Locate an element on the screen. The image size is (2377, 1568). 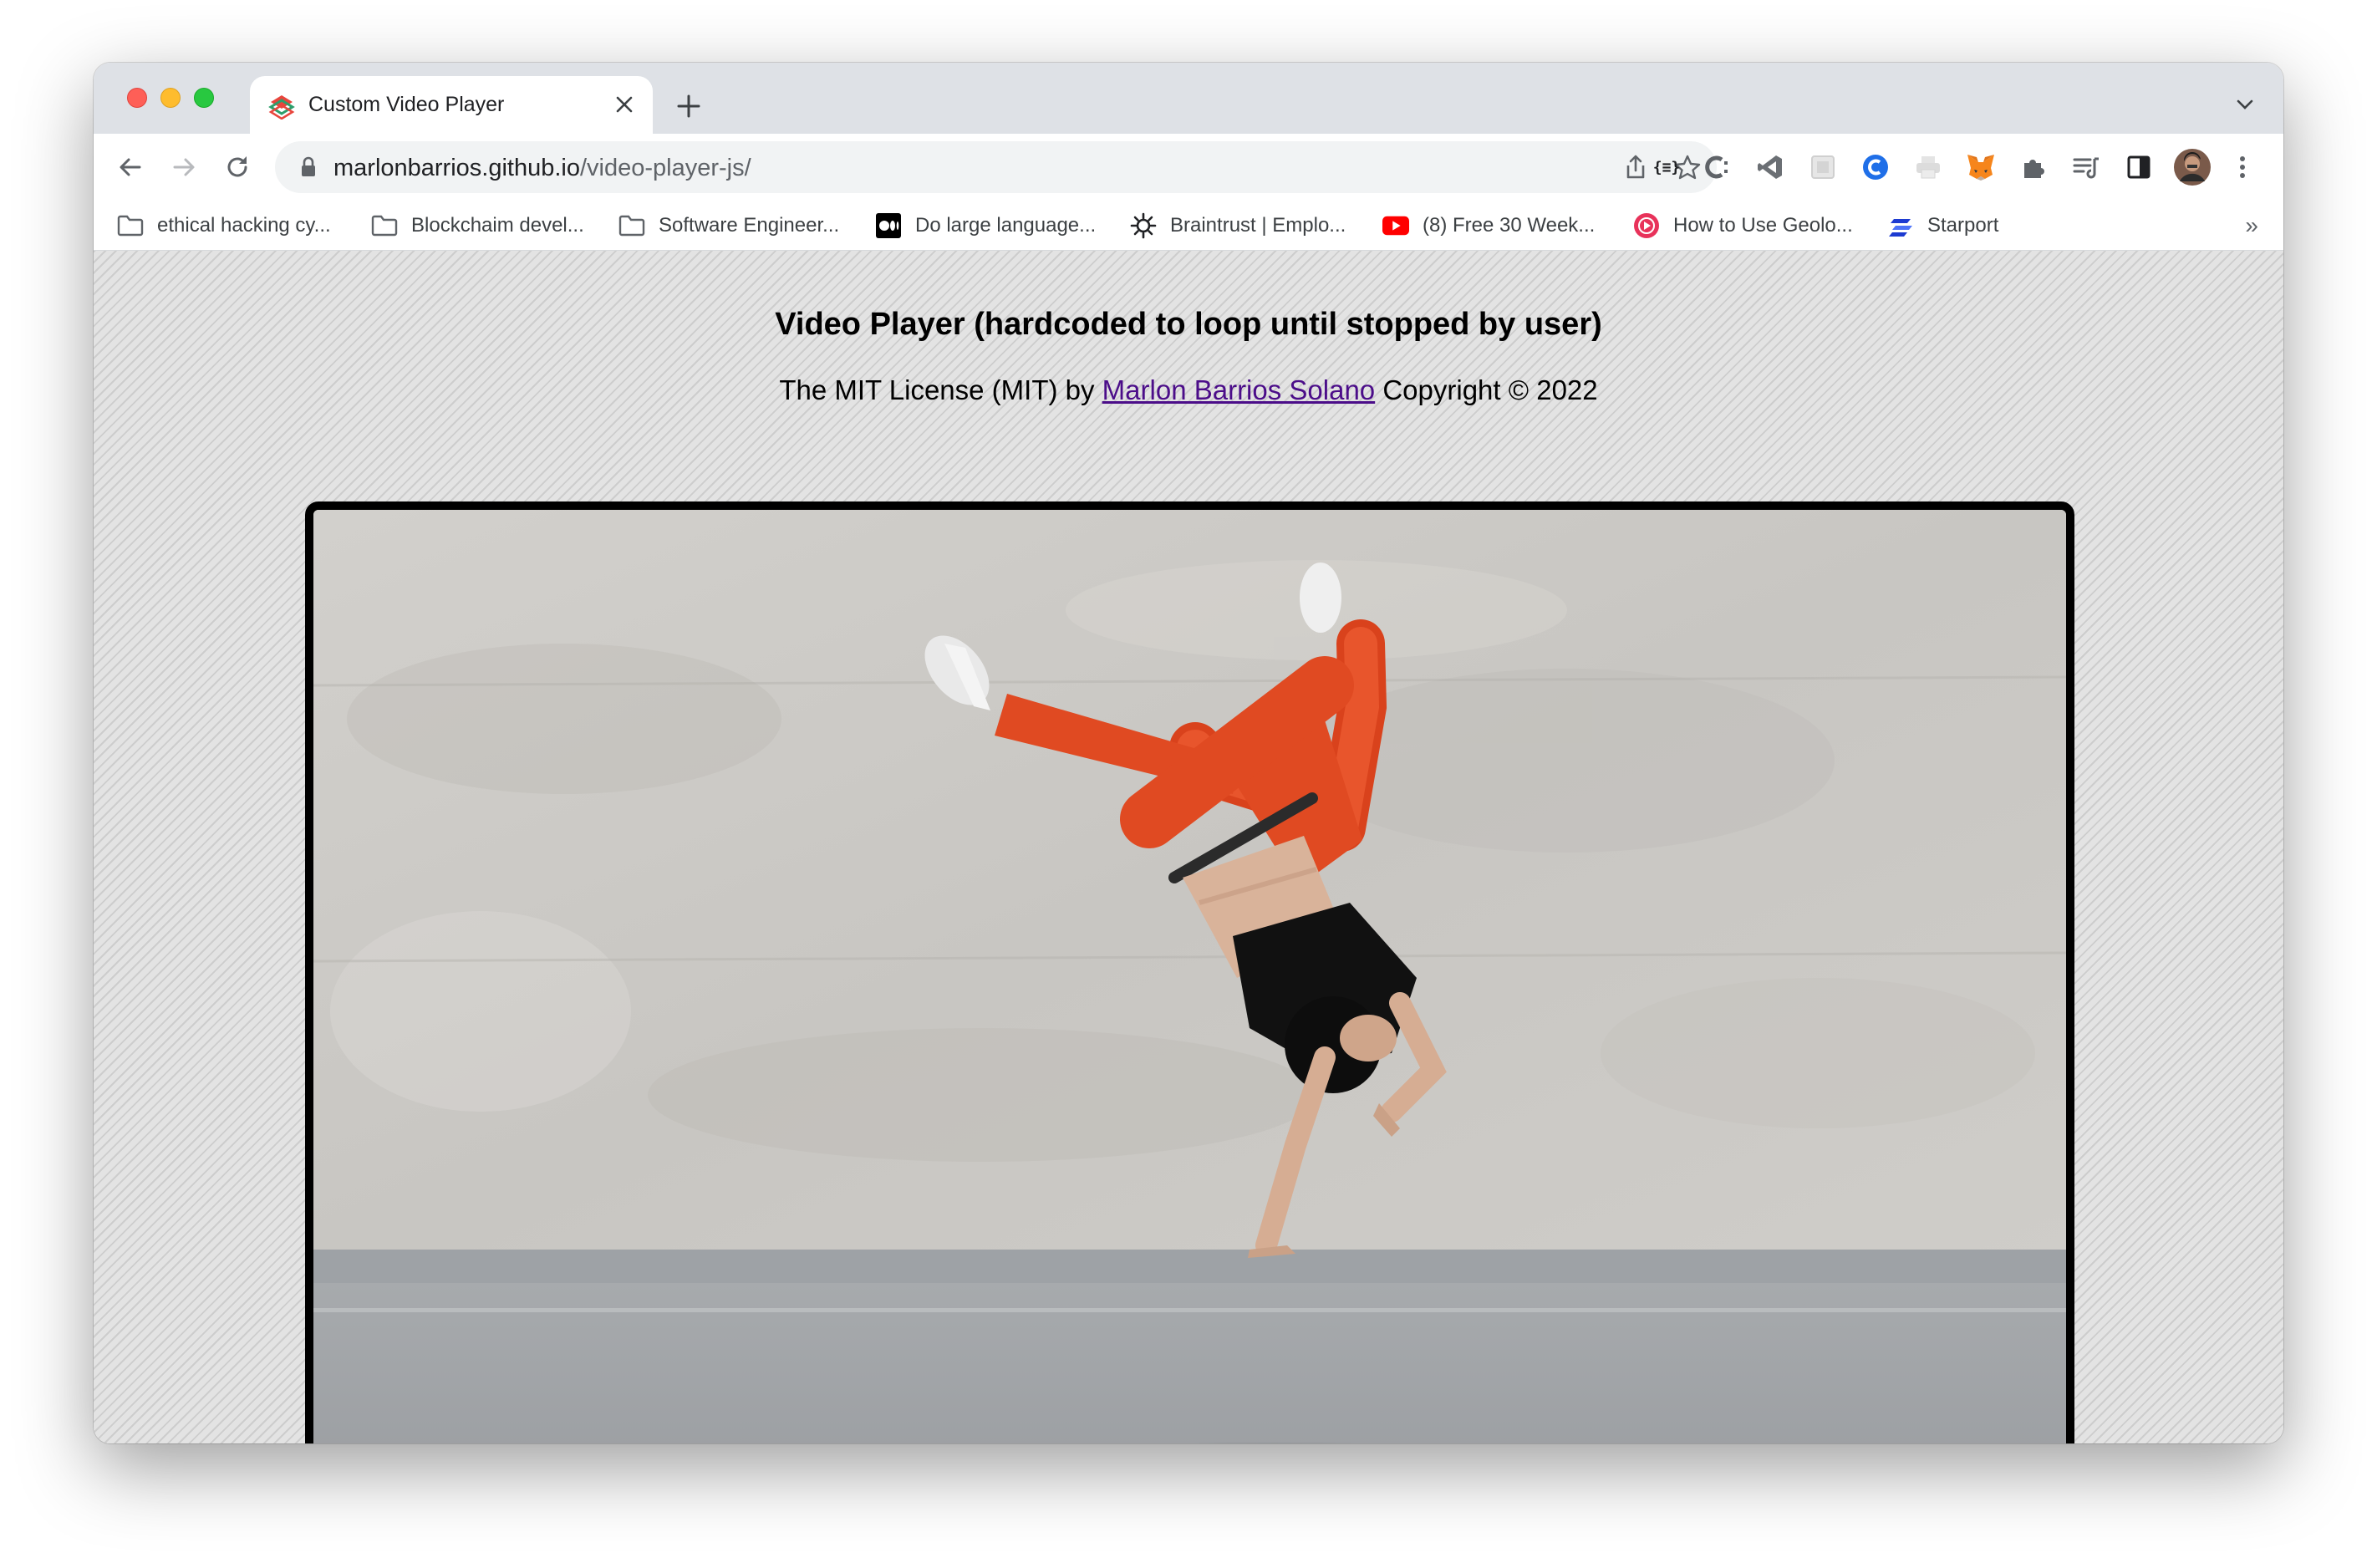
address-bar: marlonbarrios.github.io/video-player-js/ is located at coordinates (996, 167).